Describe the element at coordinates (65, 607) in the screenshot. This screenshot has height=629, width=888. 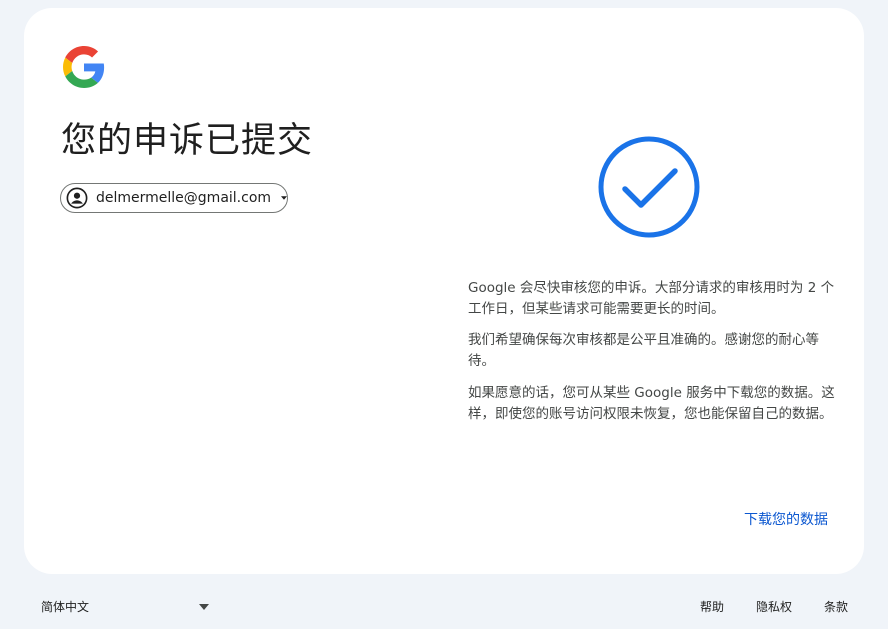
I see `language-label: 简体中文` at that location.